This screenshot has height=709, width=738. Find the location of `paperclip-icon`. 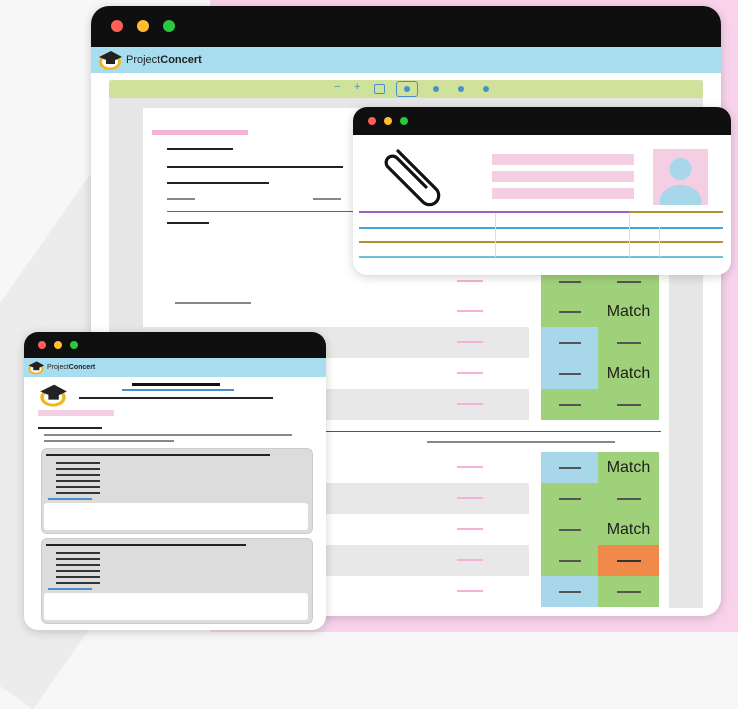

paperclip-icon is located at coordinates (411, 177).